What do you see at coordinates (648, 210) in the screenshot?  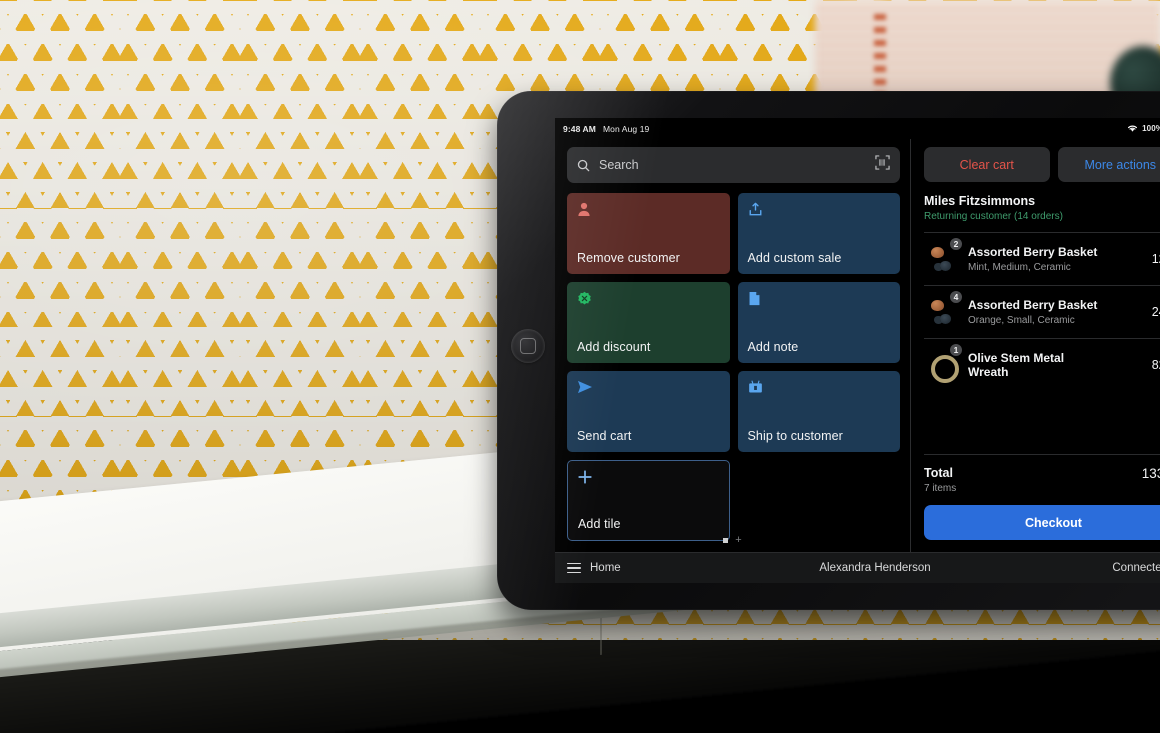 I see `person-remove-icon` at bounding box center [648, 210].